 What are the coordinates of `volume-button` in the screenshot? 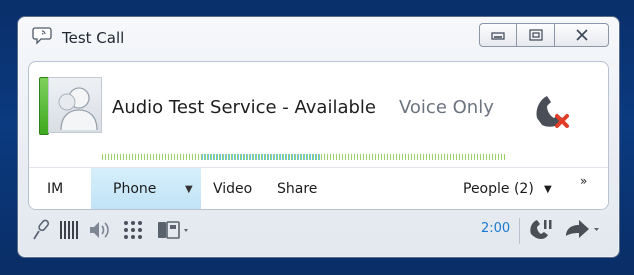 It's located at (100, 230).